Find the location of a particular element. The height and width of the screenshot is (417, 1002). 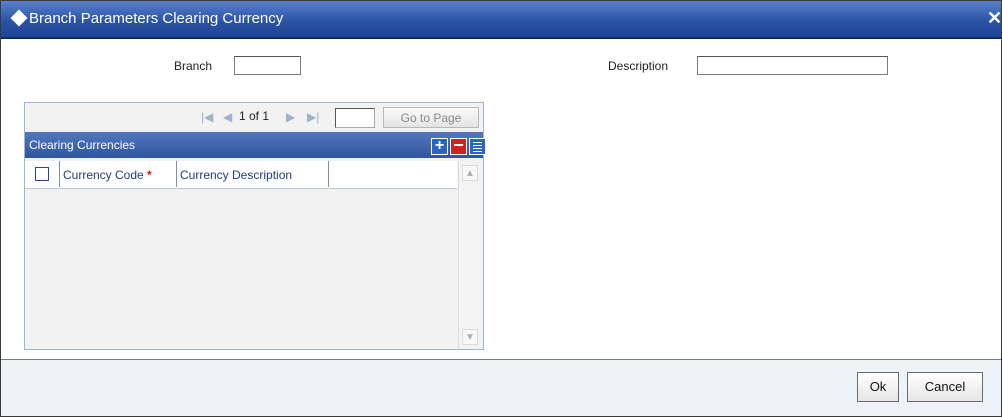

currency-code-label: Currency Code is located at coordinates (103, 175).